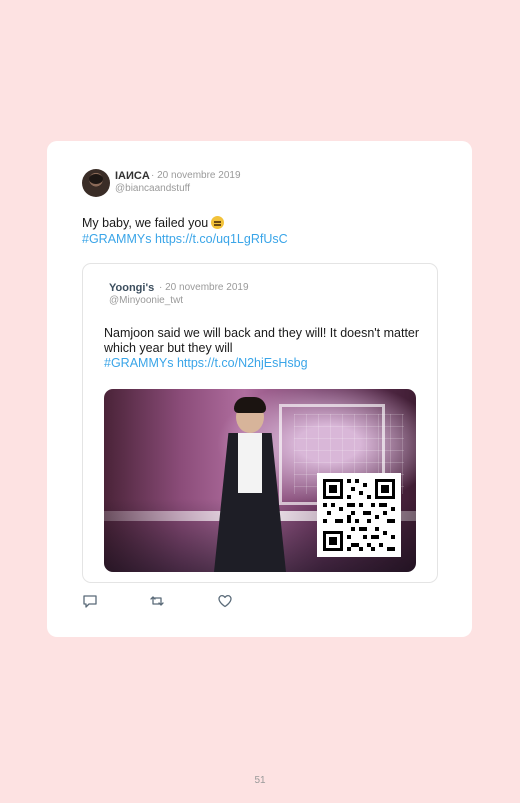 This screenshot has height=803, width=520. What do you see at coordinates (359, 515) in the screenshot?
I see `qr-code-icon` at bounding box center [359, 515].